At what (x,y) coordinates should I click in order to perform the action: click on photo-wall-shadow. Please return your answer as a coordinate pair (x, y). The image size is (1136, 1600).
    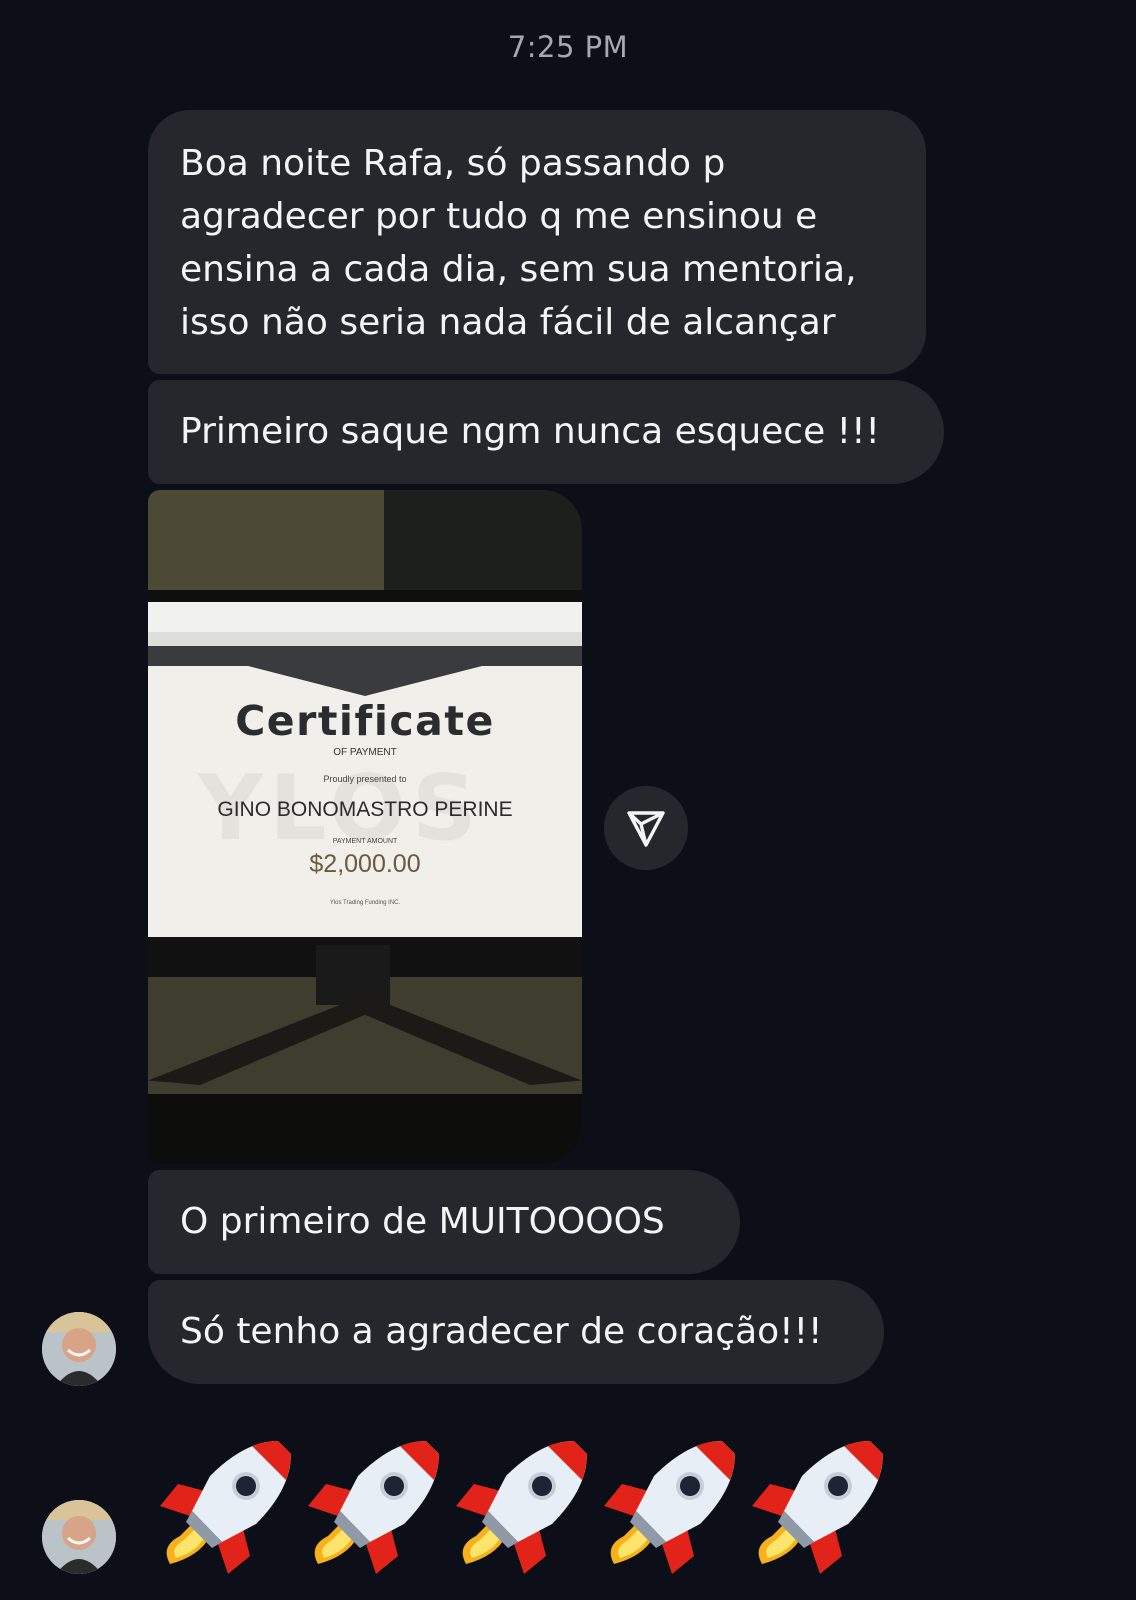
    Looking at the image, I should click on (483, 545).